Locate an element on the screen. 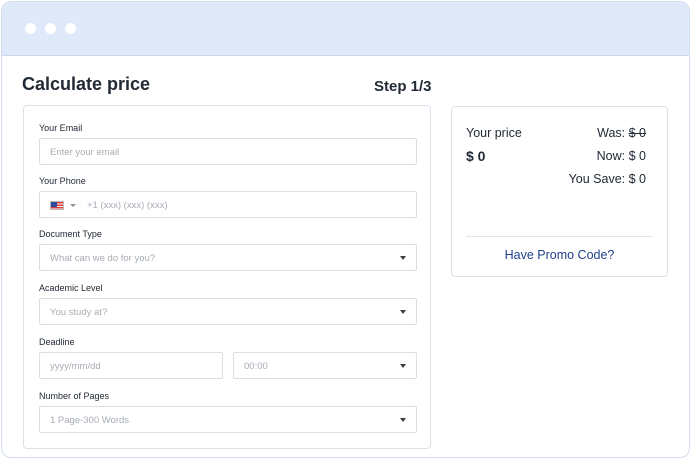 The height and width of the screenshot is (459, 691). academic-level-placeholder: You study at? is located at coordinates (79, 312).